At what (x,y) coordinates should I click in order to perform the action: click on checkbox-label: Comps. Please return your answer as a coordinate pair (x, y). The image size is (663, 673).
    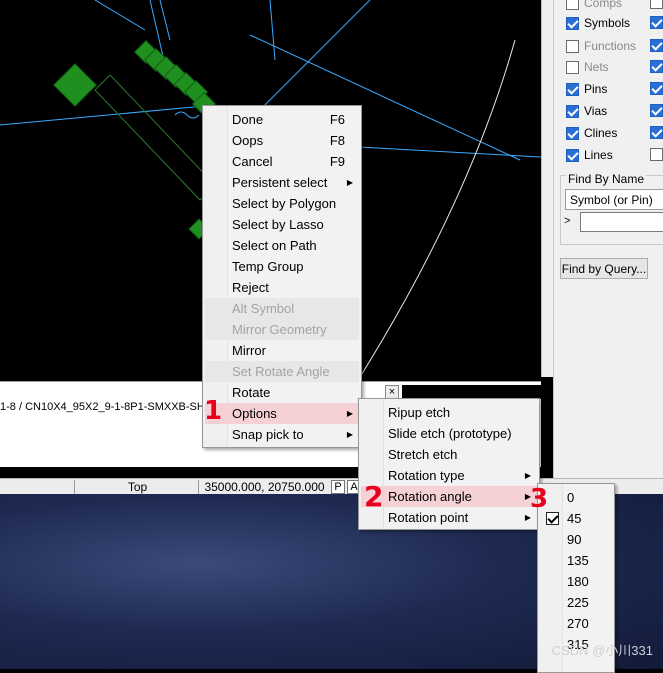
    Looking at the image, I should click on (603, 5).